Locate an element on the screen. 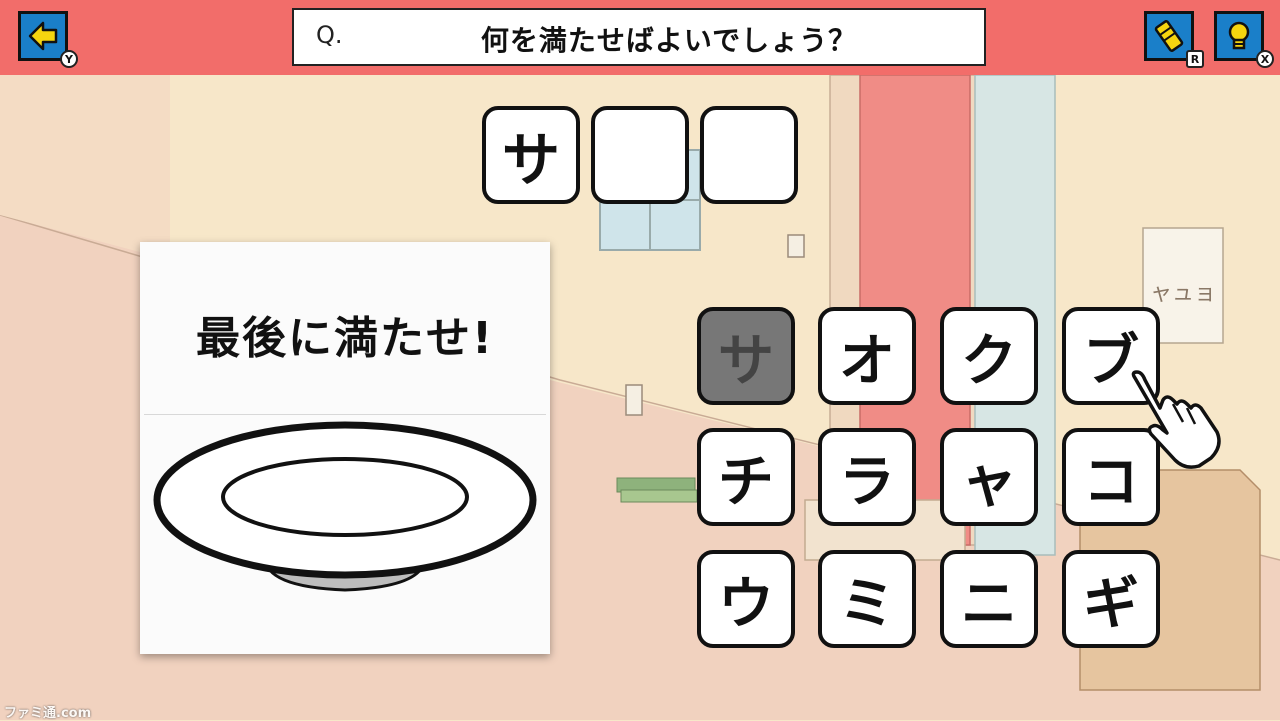 The image size is (1280, 721). letter-tile: ラ is located at coordinates (867, 477).